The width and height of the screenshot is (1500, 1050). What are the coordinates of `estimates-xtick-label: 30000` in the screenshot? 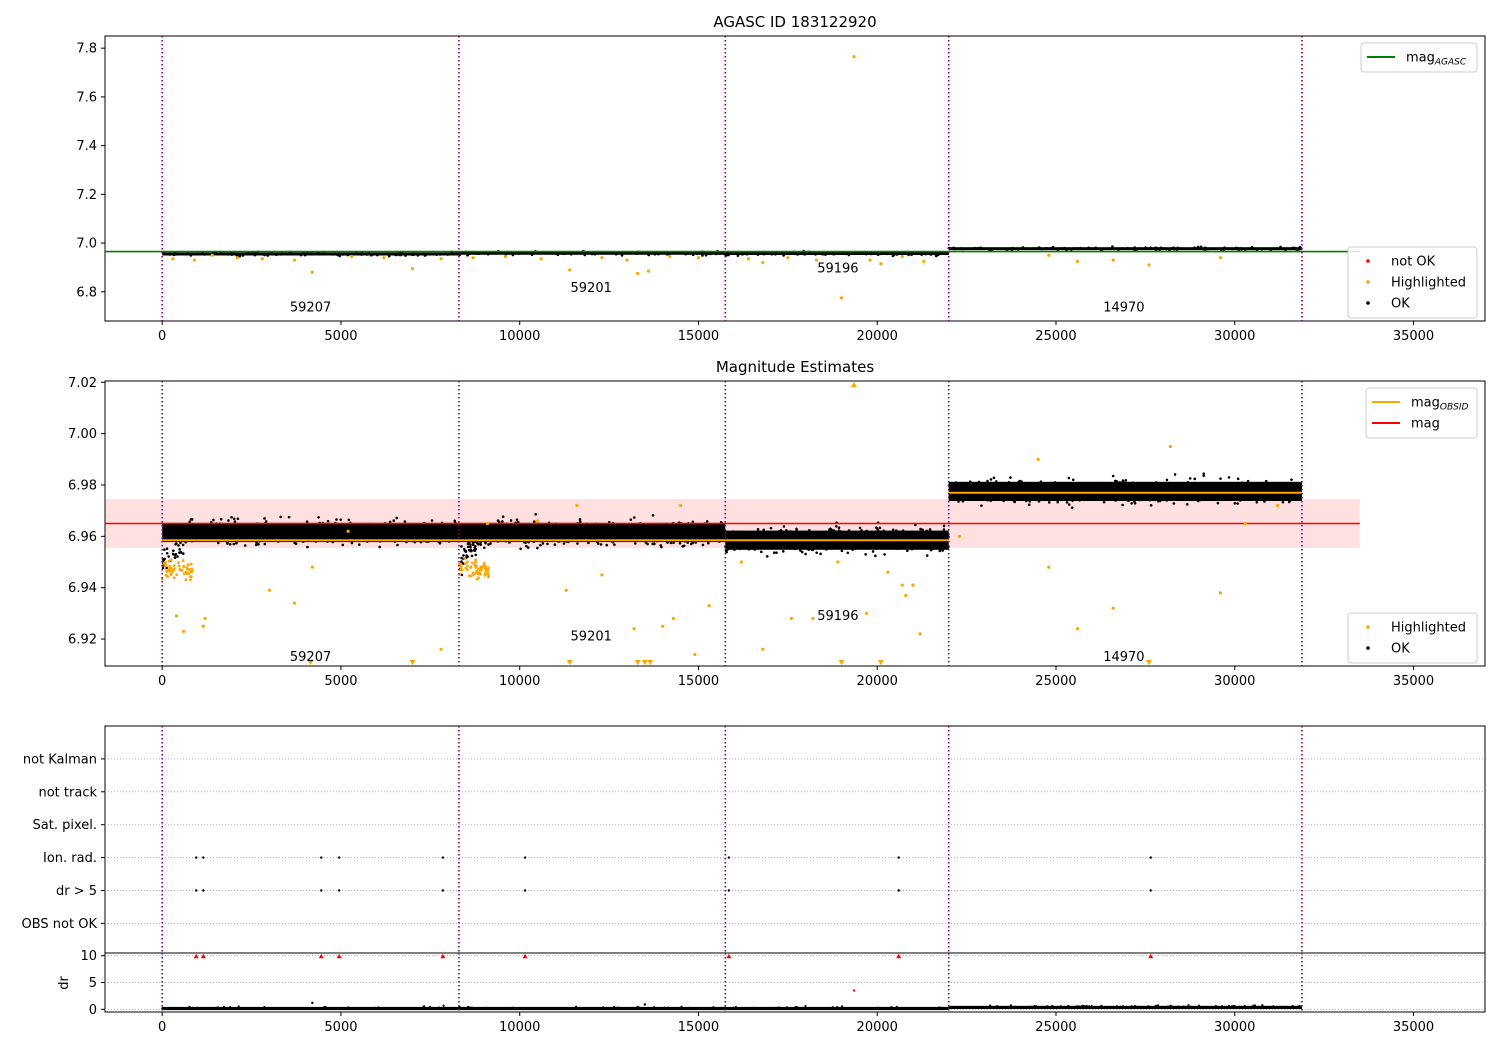 It's located at (1234, 681).